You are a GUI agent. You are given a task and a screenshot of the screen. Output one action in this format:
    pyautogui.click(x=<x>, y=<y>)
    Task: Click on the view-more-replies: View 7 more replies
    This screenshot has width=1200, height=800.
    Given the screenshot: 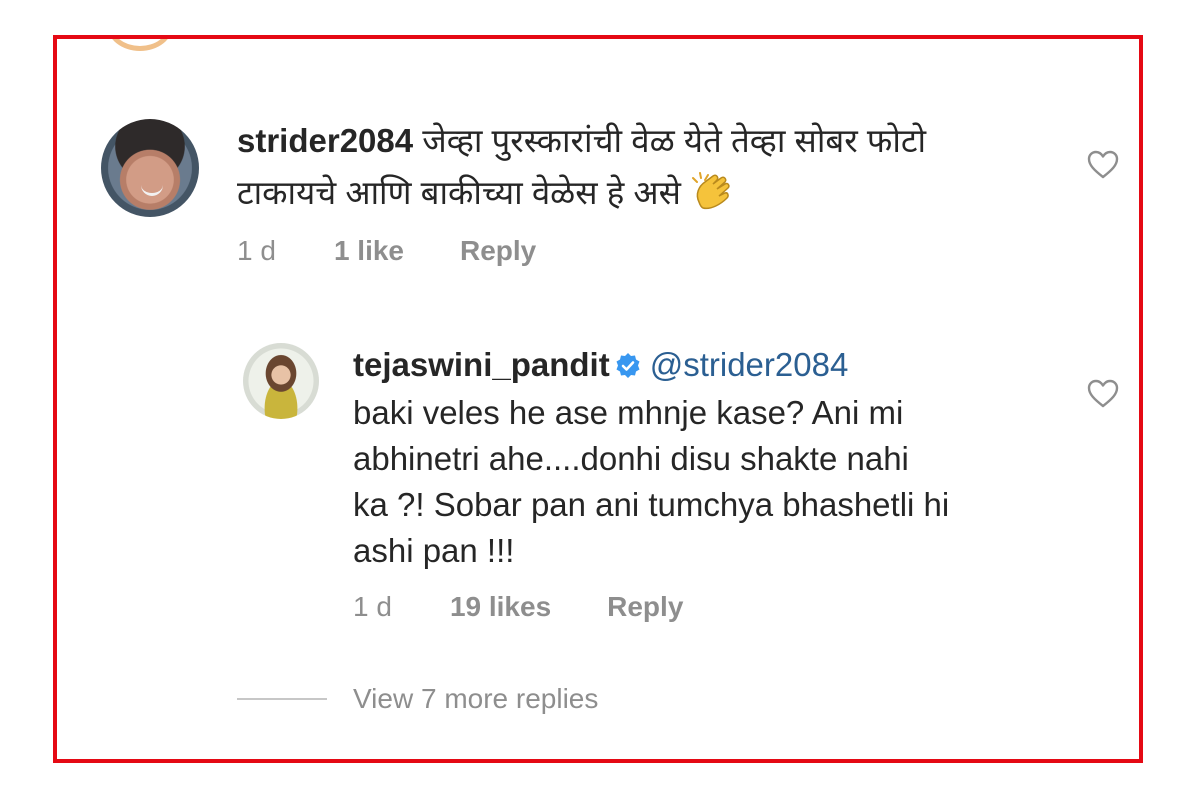 What is the action you would take?
    pyautogui.click(x=417, y=699)
    